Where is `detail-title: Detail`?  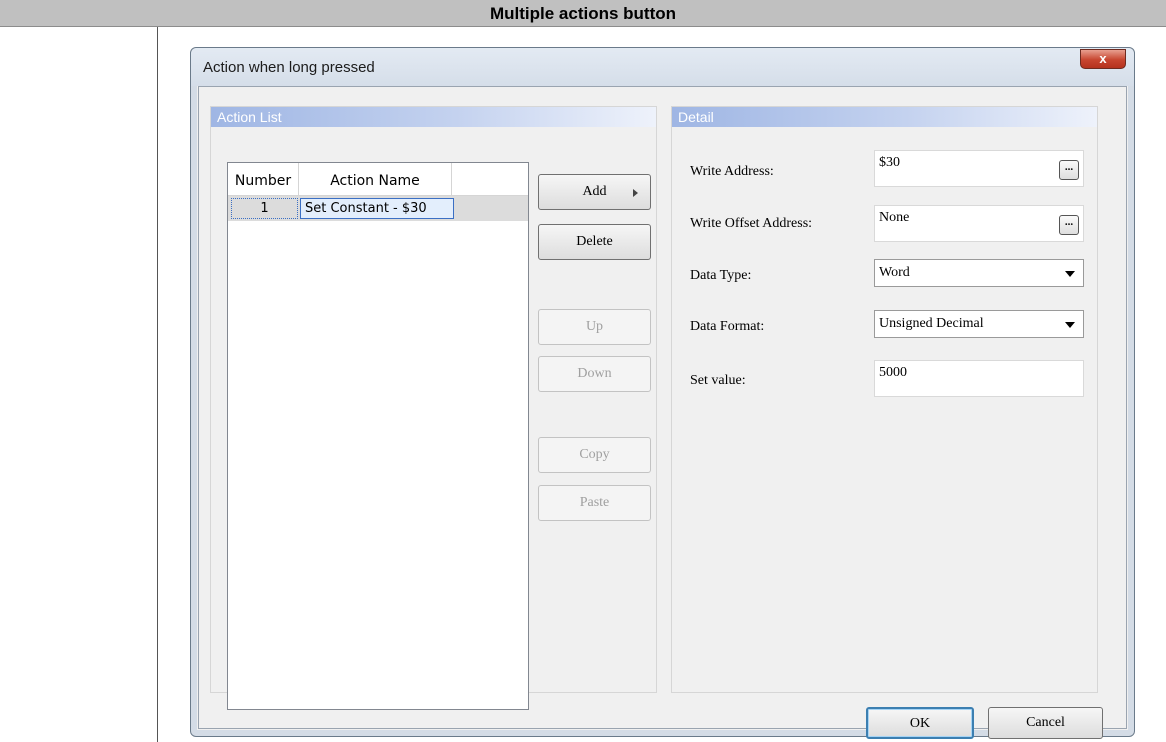 detail-title: Detail is located at coordinates (696, 117).